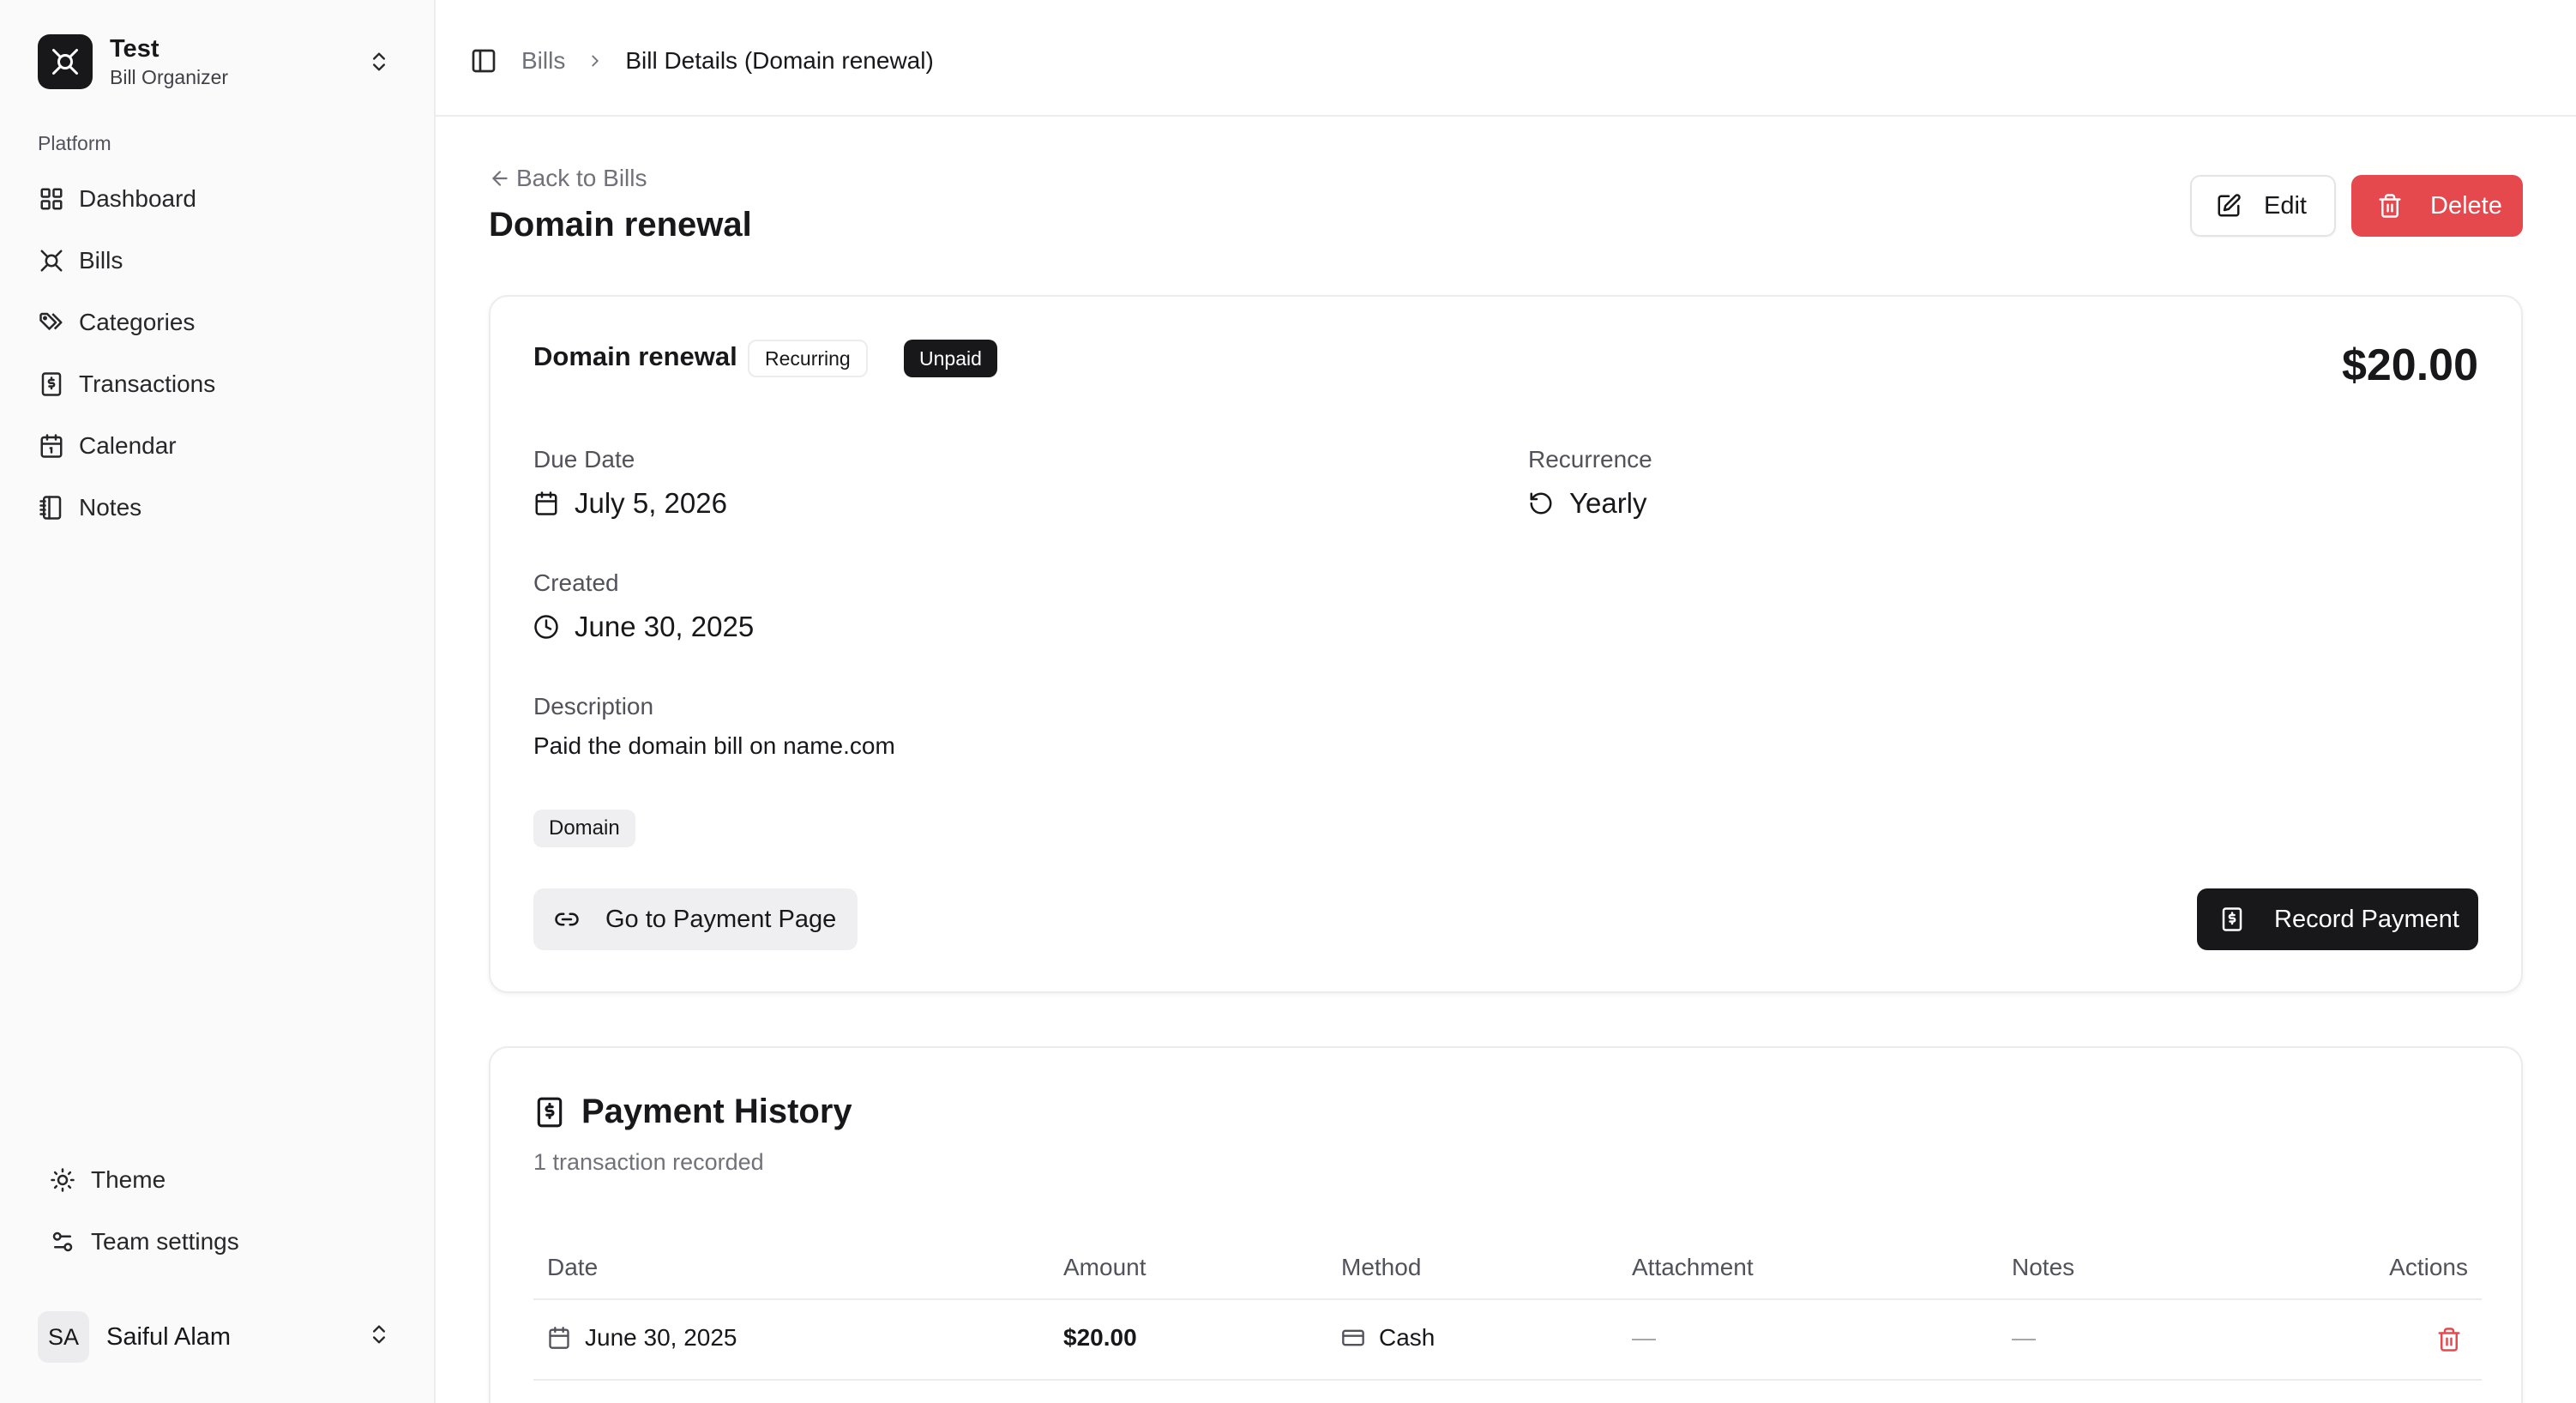  What do you see at coordinates (169, 1337) in the screenshot?
I see `user-name: Saiful Alam` at bounding box center [169, 1337].